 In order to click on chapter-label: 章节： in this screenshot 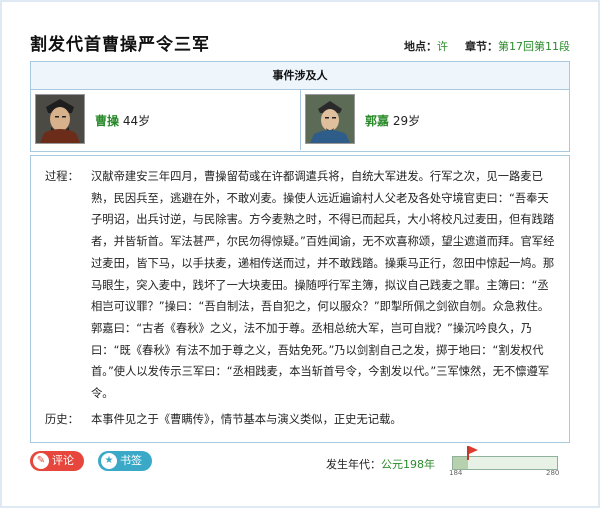, I will do `click(481, 46)`.